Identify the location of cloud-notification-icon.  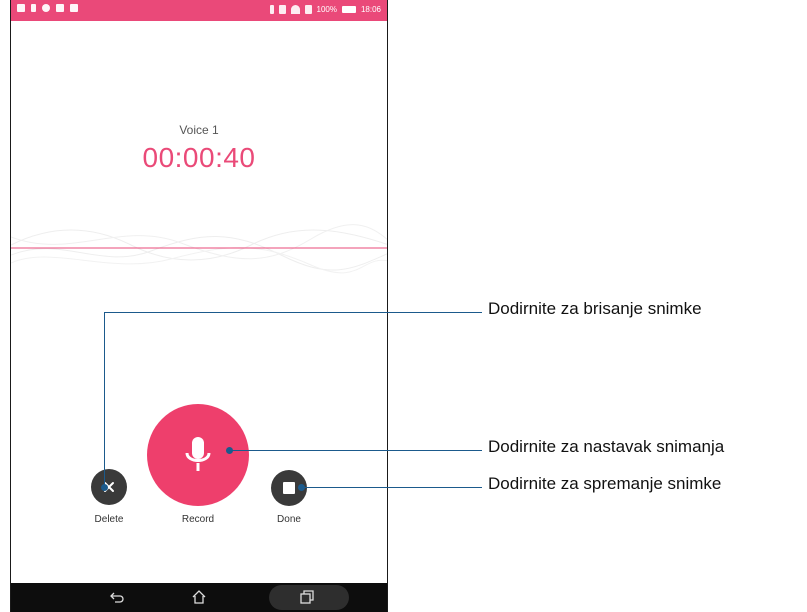
(46, 8).